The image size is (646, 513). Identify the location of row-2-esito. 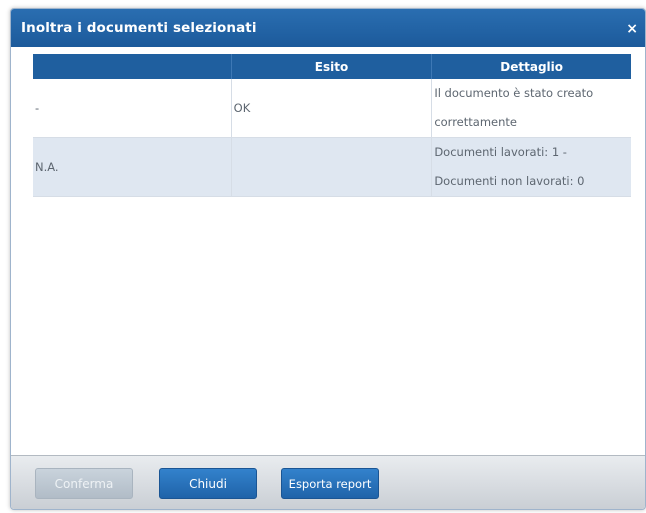
(332, 167).